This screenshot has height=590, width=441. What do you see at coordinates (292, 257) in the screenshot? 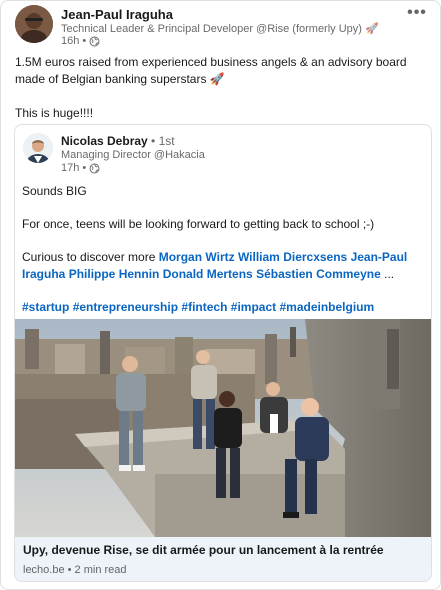
I see `mention-link: William Diercxsens` at bounding box center [292, 257].